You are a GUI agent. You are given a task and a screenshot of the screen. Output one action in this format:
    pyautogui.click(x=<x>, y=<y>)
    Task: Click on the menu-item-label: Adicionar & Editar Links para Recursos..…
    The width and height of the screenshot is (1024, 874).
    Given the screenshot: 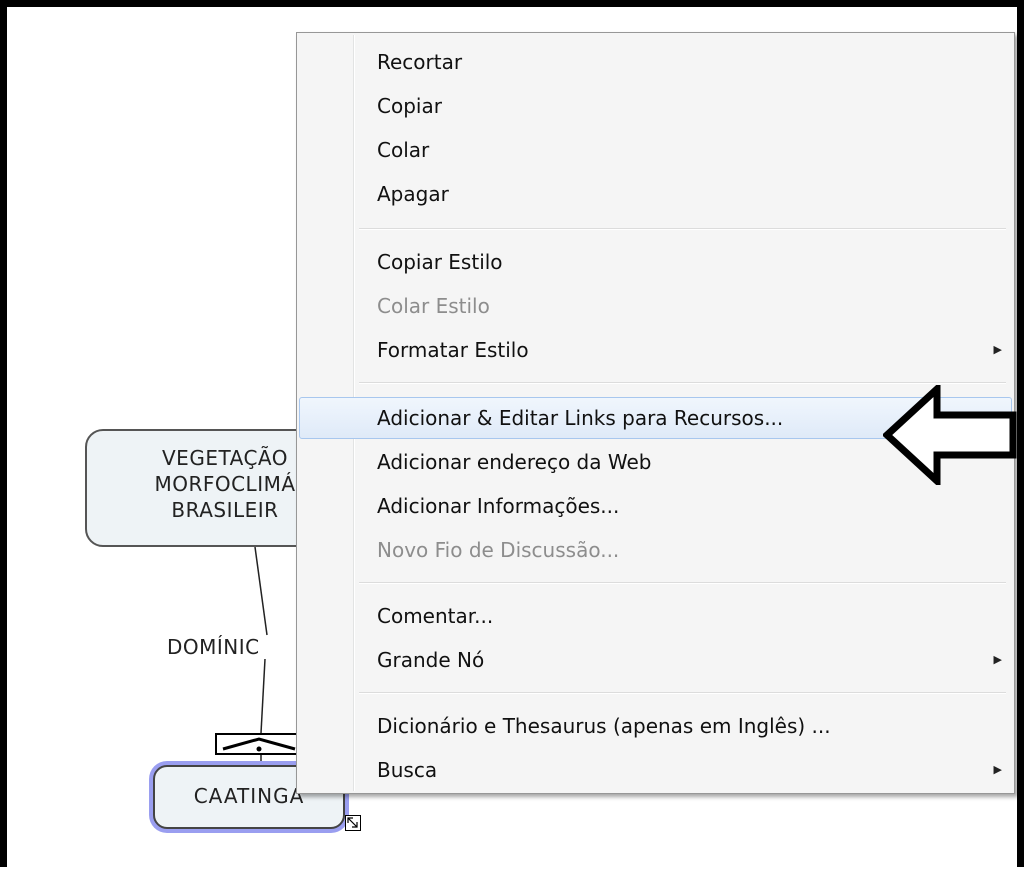 What is the action you would take?
    pyautogui.click(x=580, y=418)
    